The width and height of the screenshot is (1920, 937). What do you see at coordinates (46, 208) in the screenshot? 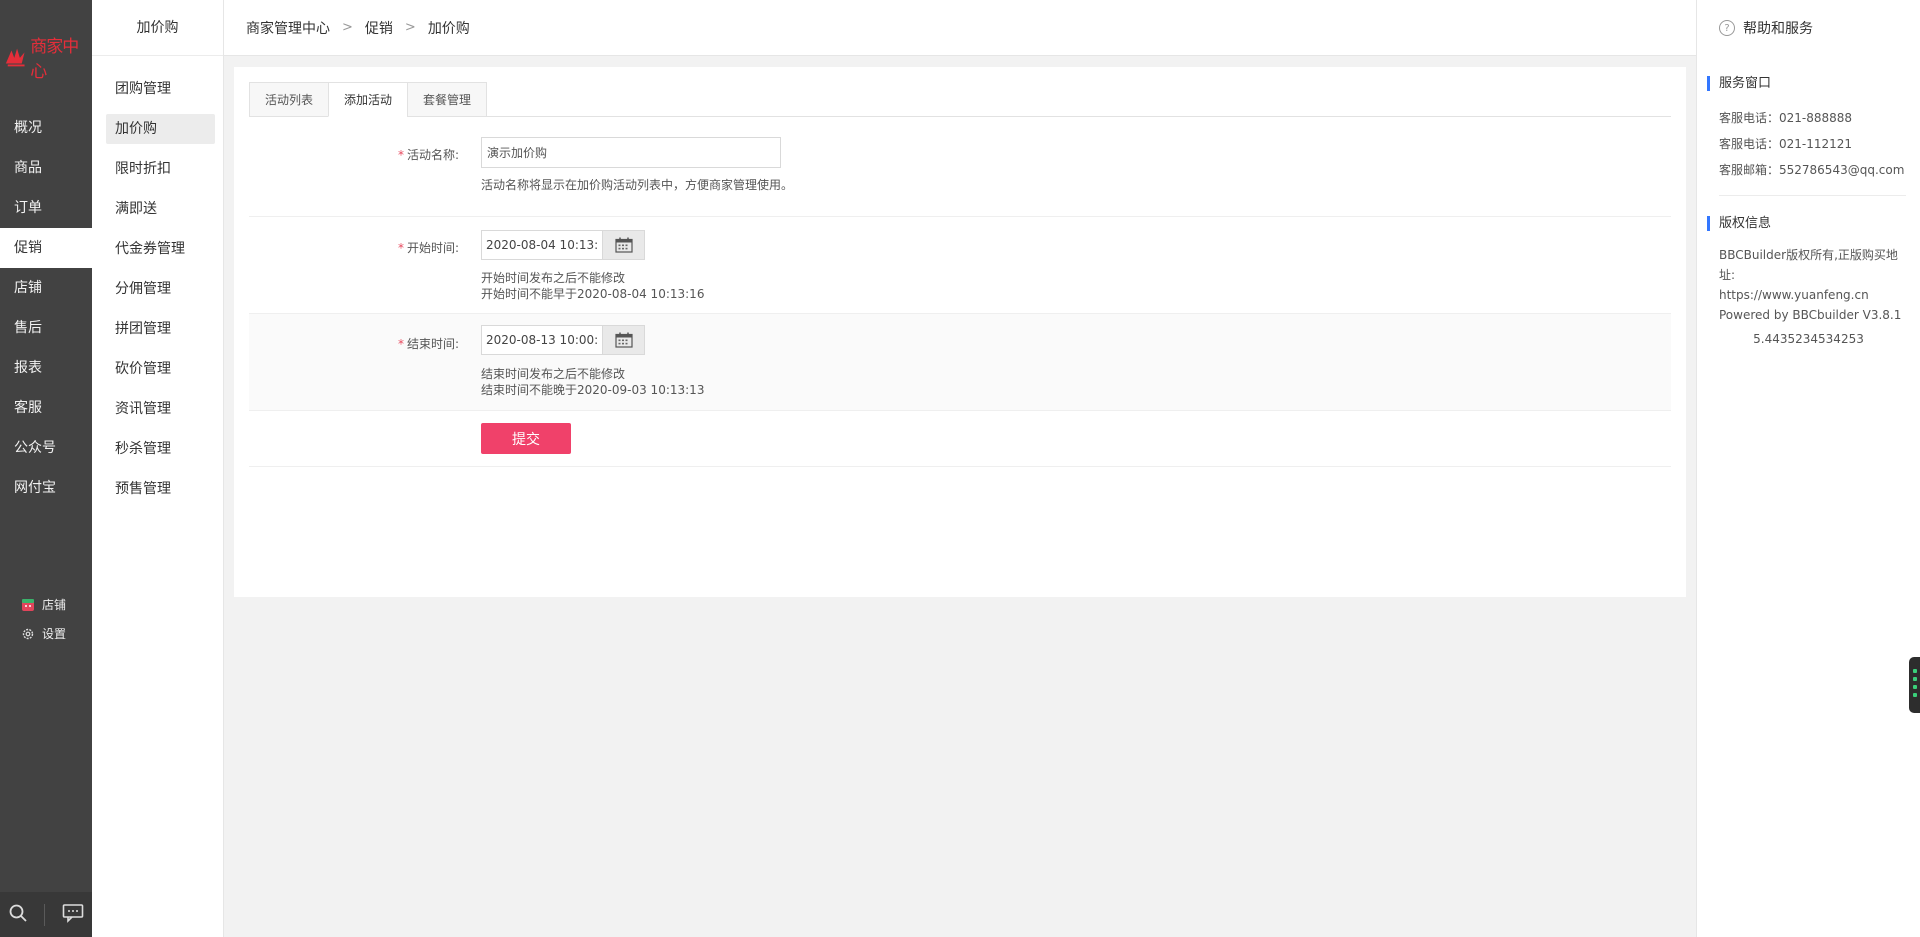
I see `nav-item-orders: 订单` at bounding box center [46, 208].